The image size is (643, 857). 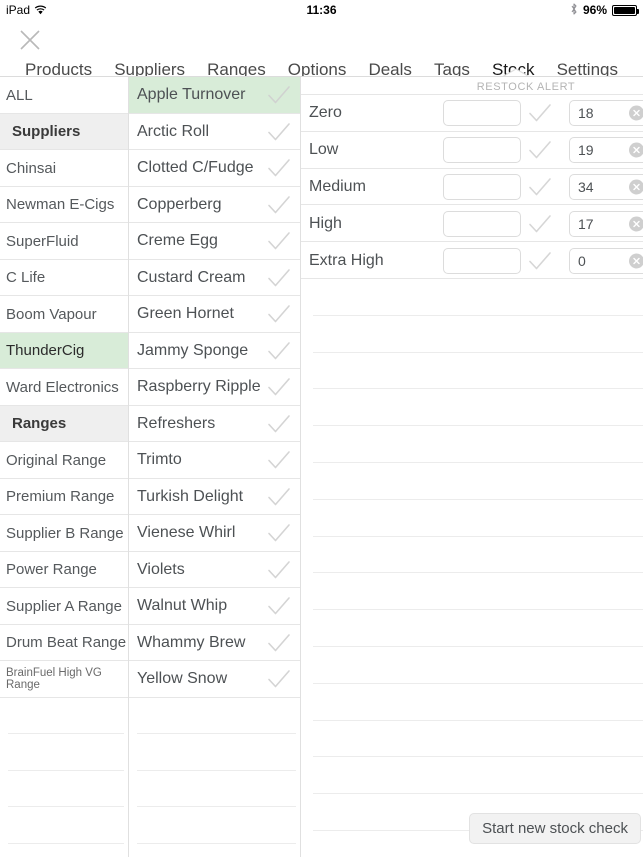 What do you see at coordinates (19, 95) in the screenshot?
I see `sidebar-item-label: ALL` at bounding box center [19, 95].